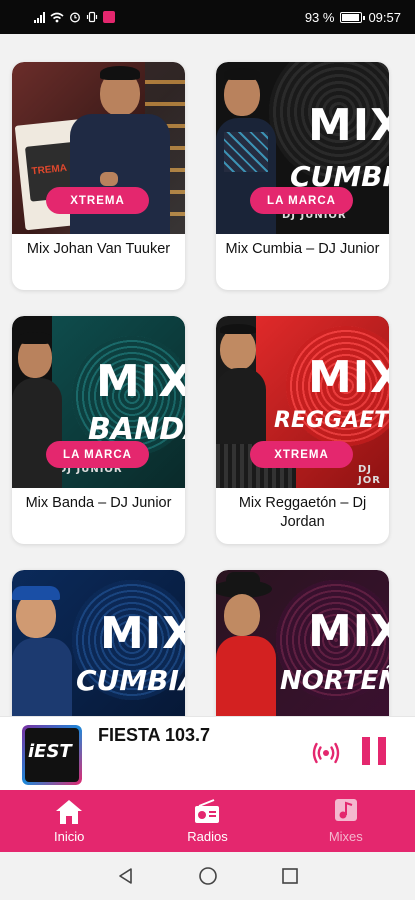  I want to click on art-subtitle: NORTEÑO, so click(334, 681).